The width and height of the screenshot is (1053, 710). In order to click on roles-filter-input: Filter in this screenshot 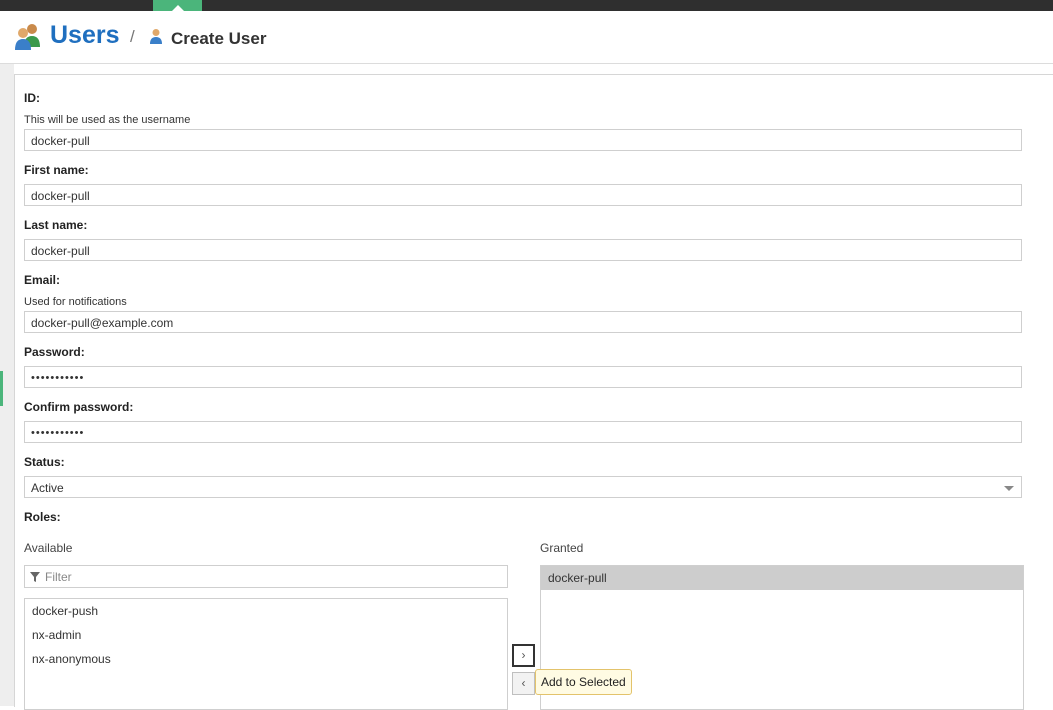, I will do `click(266, 576)`.